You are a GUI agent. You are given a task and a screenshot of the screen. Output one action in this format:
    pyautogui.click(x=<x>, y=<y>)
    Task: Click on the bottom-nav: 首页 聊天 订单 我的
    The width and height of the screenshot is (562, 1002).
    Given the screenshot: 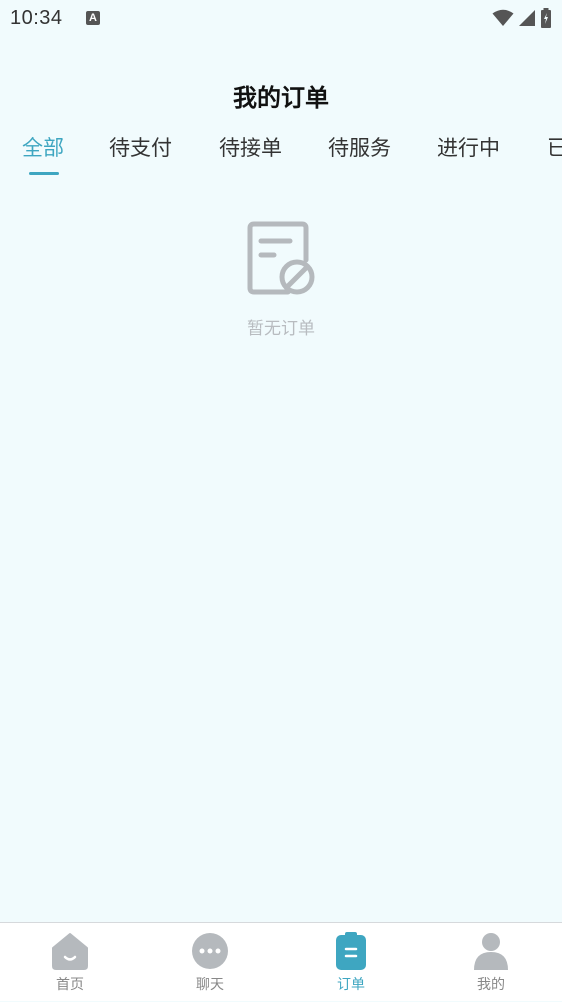 What is the action you would take?
    pyautogui.click(x=281, y=961)
    